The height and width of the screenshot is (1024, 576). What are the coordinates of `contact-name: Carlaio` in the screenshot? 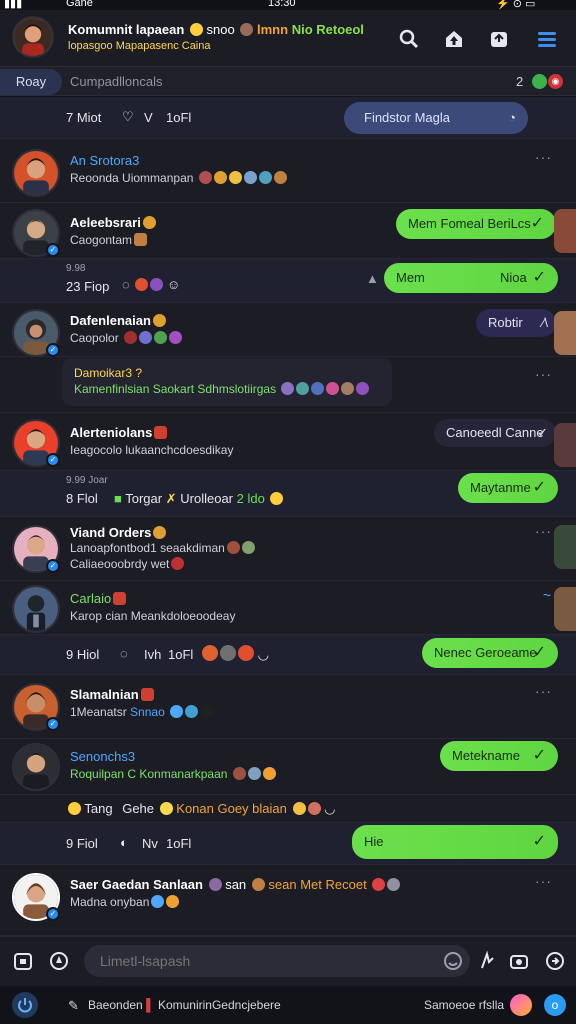 It's located at (98, 598).